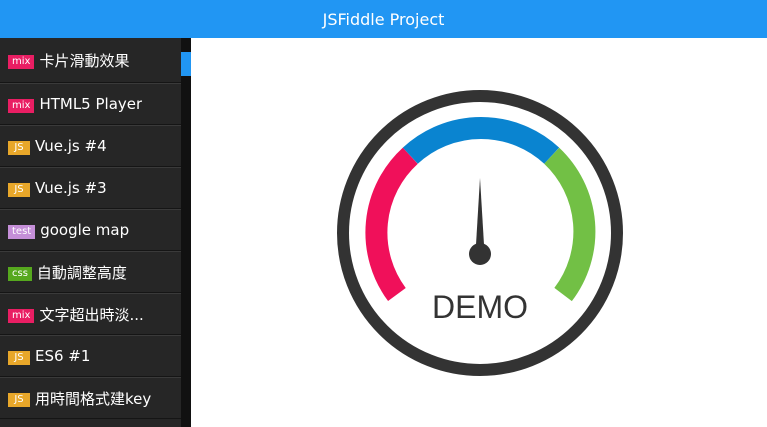 The image size is (767, 427). What do you see at coordinates (20, 273) in the screenshot?
I see `type-badge: css` at bounding box center [20, 273].